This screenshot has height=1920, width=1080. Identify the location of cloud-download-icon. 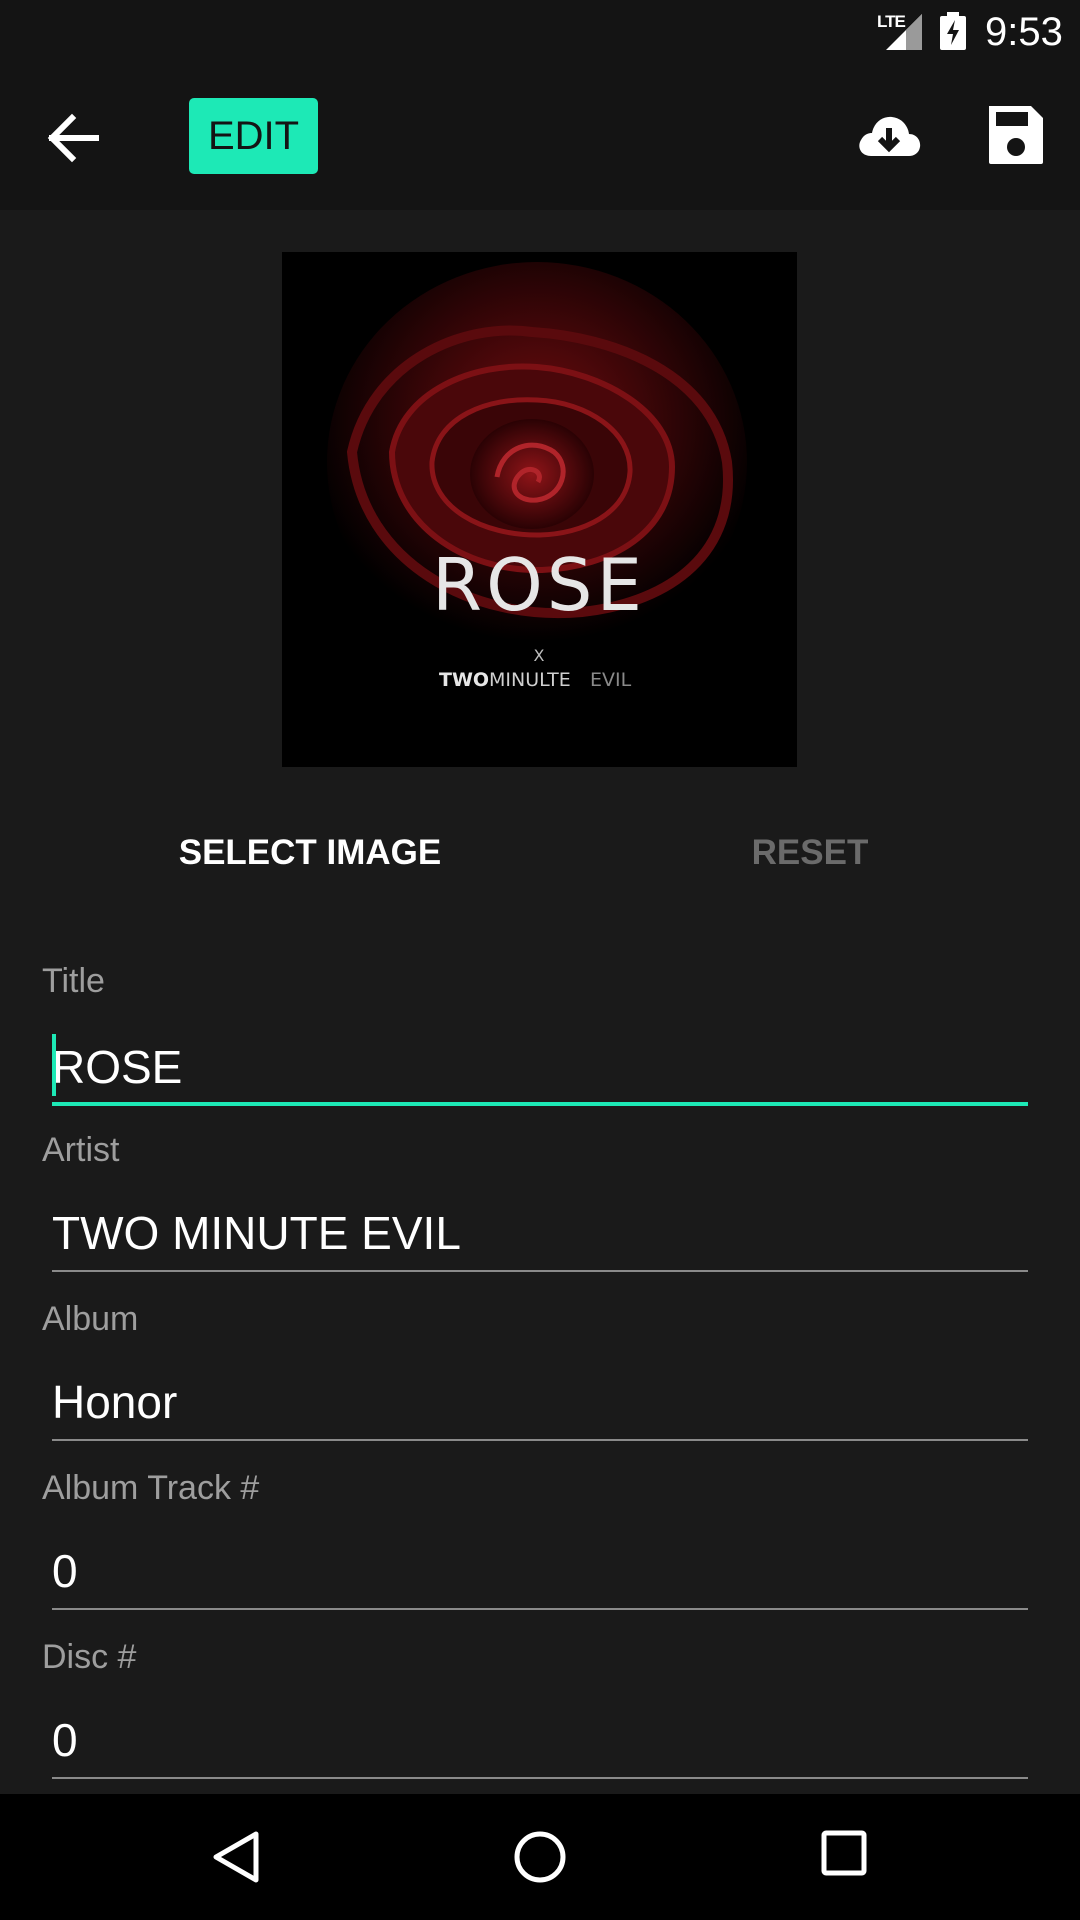
(889, 138).